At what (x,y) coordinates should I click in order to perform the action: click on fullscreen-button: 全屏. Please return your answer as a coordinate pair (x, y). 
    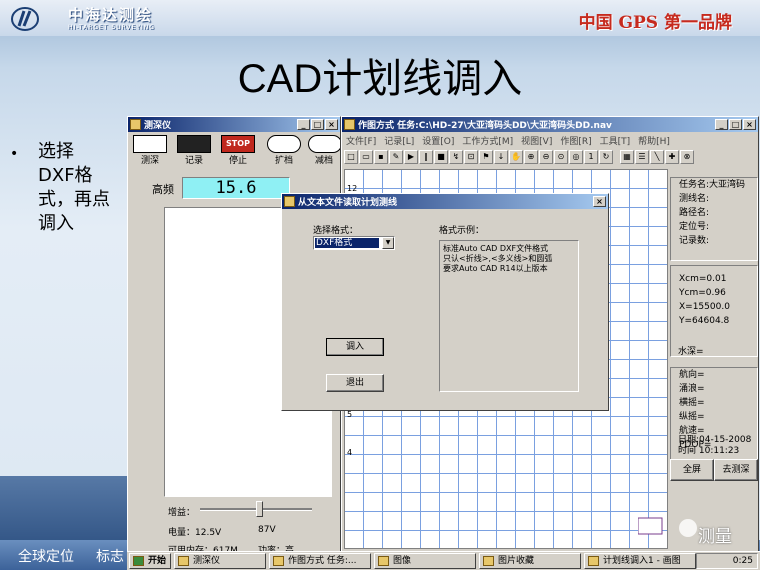
    Looking at the image, I should click on (692, 470).